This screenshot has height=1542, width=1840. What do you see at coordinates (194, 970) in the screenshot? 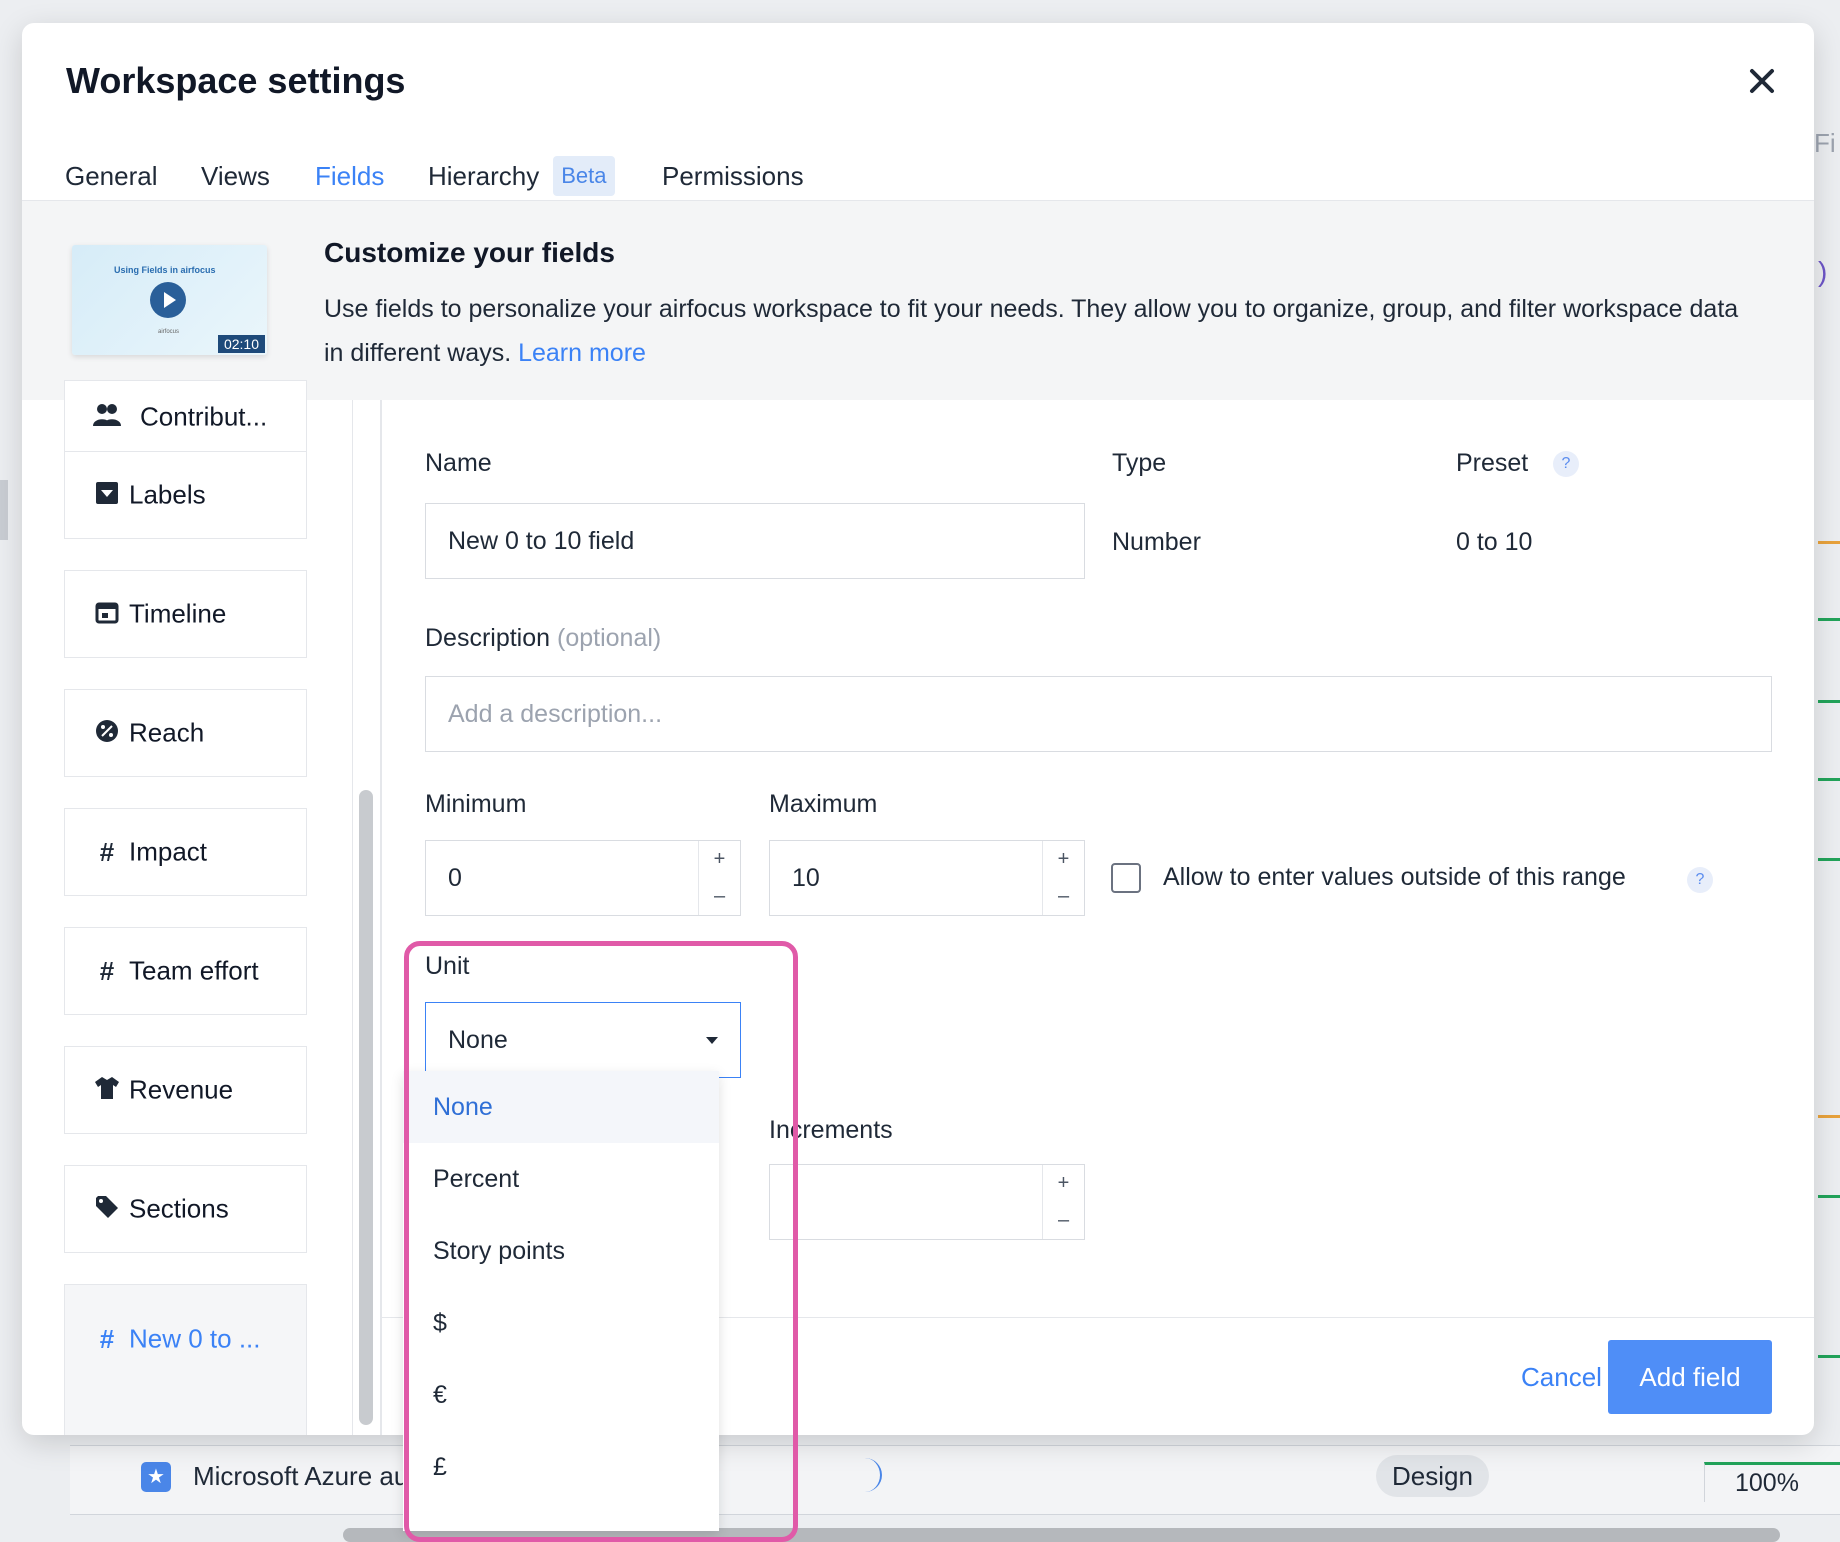
I see `field-item-label: Team effort` at bounding box center [194, 970].